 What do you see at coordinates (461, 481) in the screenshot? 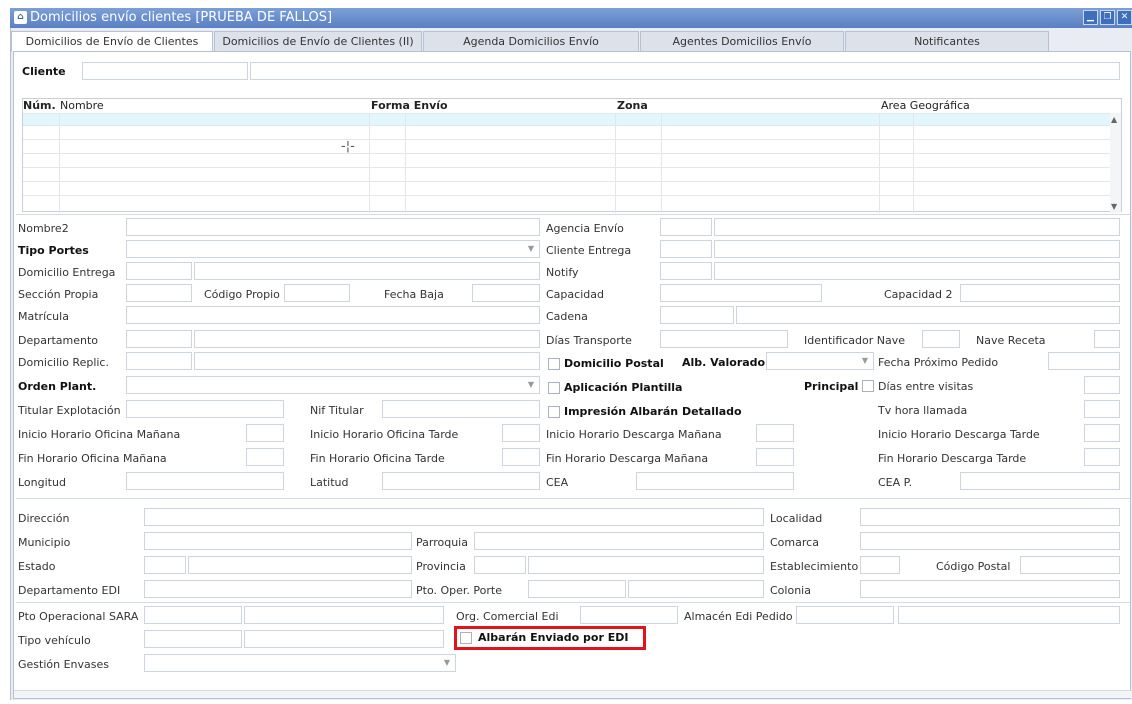
I see `latitud-input` at bounding box center [461, 481].